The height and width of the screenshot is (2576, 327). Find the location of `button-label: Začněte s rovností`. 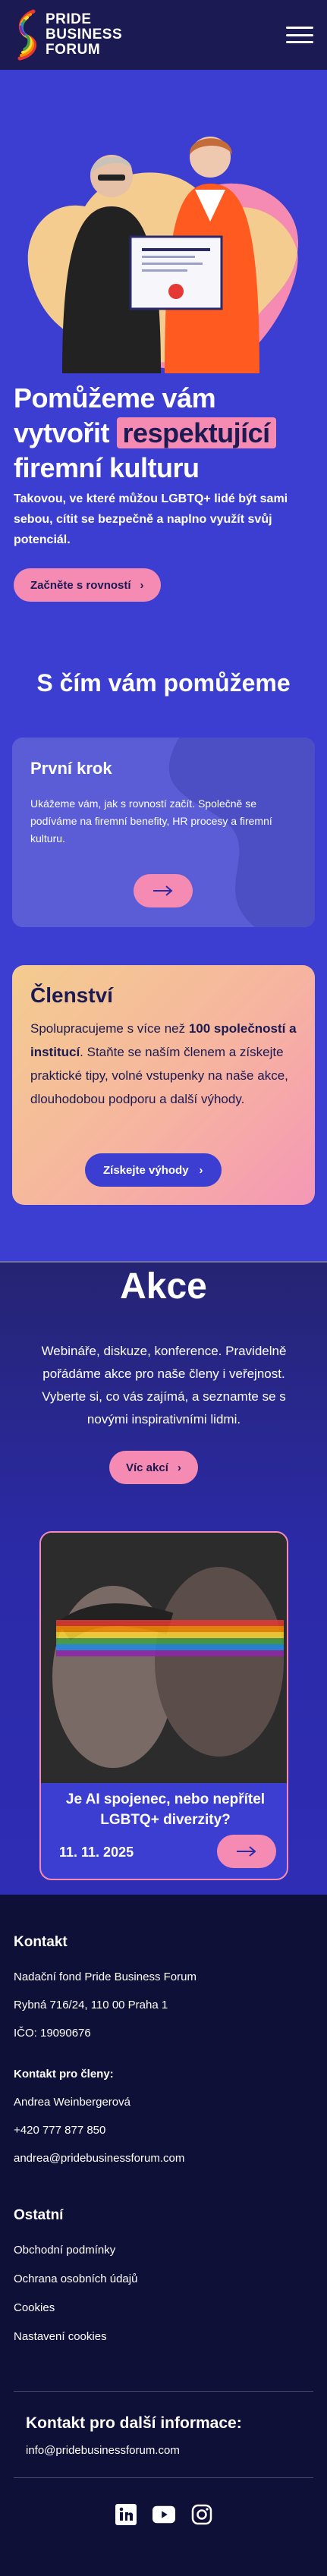

button-label: Začněte s rovností is located at coordinates (80, 585).